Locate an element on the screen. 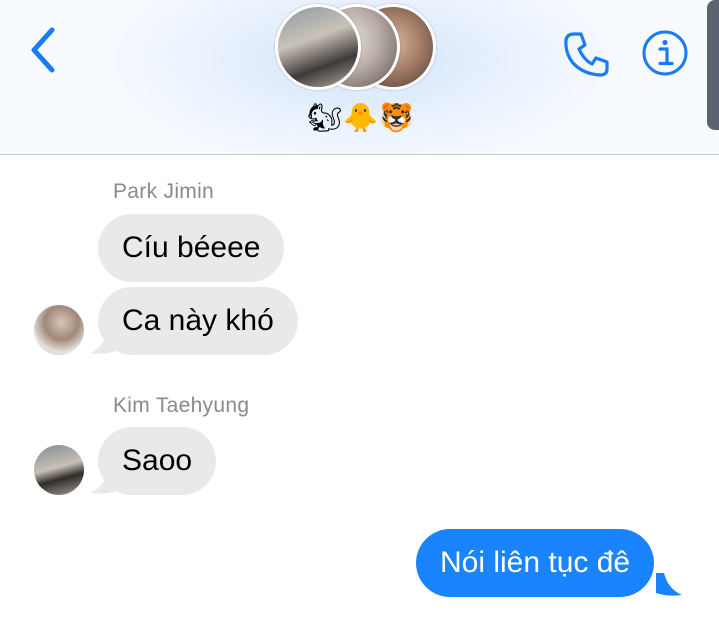  info-icon is located at coordinates (665, 53).